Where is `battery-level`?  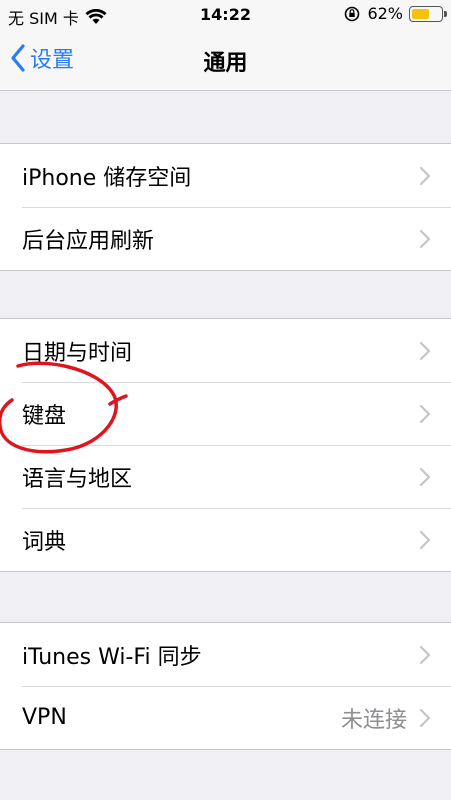
battery-level is located at coordinates (421, 13).